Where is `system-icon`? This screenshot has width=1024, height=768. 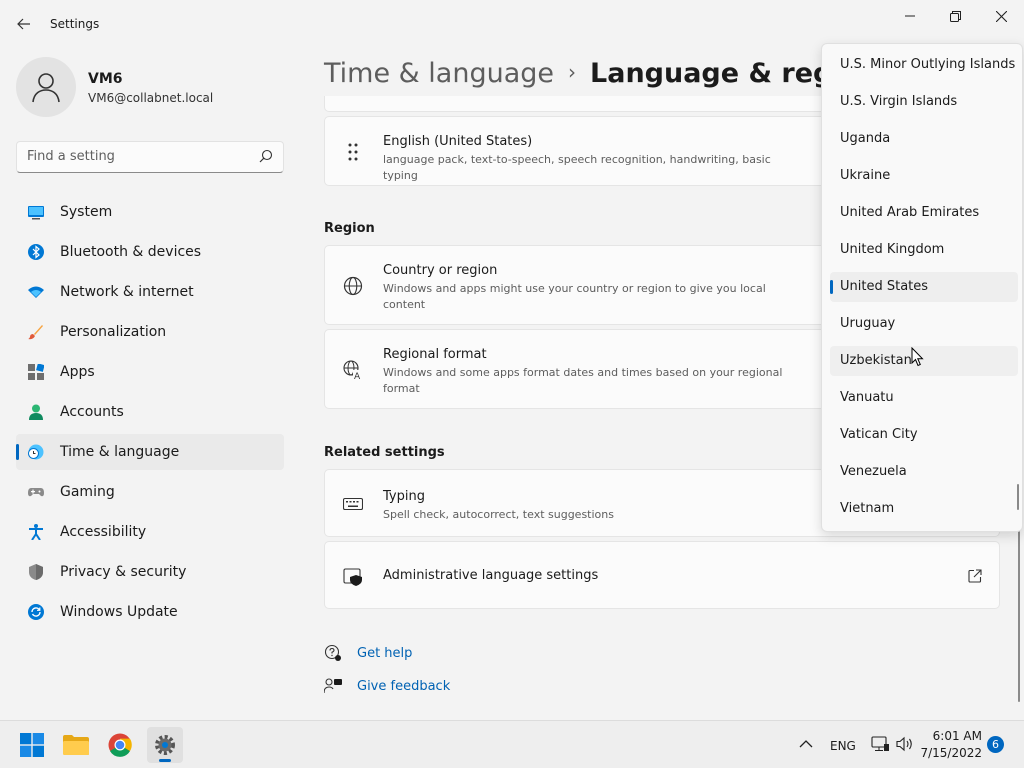
system-icon is located at coordinates (36, 213).